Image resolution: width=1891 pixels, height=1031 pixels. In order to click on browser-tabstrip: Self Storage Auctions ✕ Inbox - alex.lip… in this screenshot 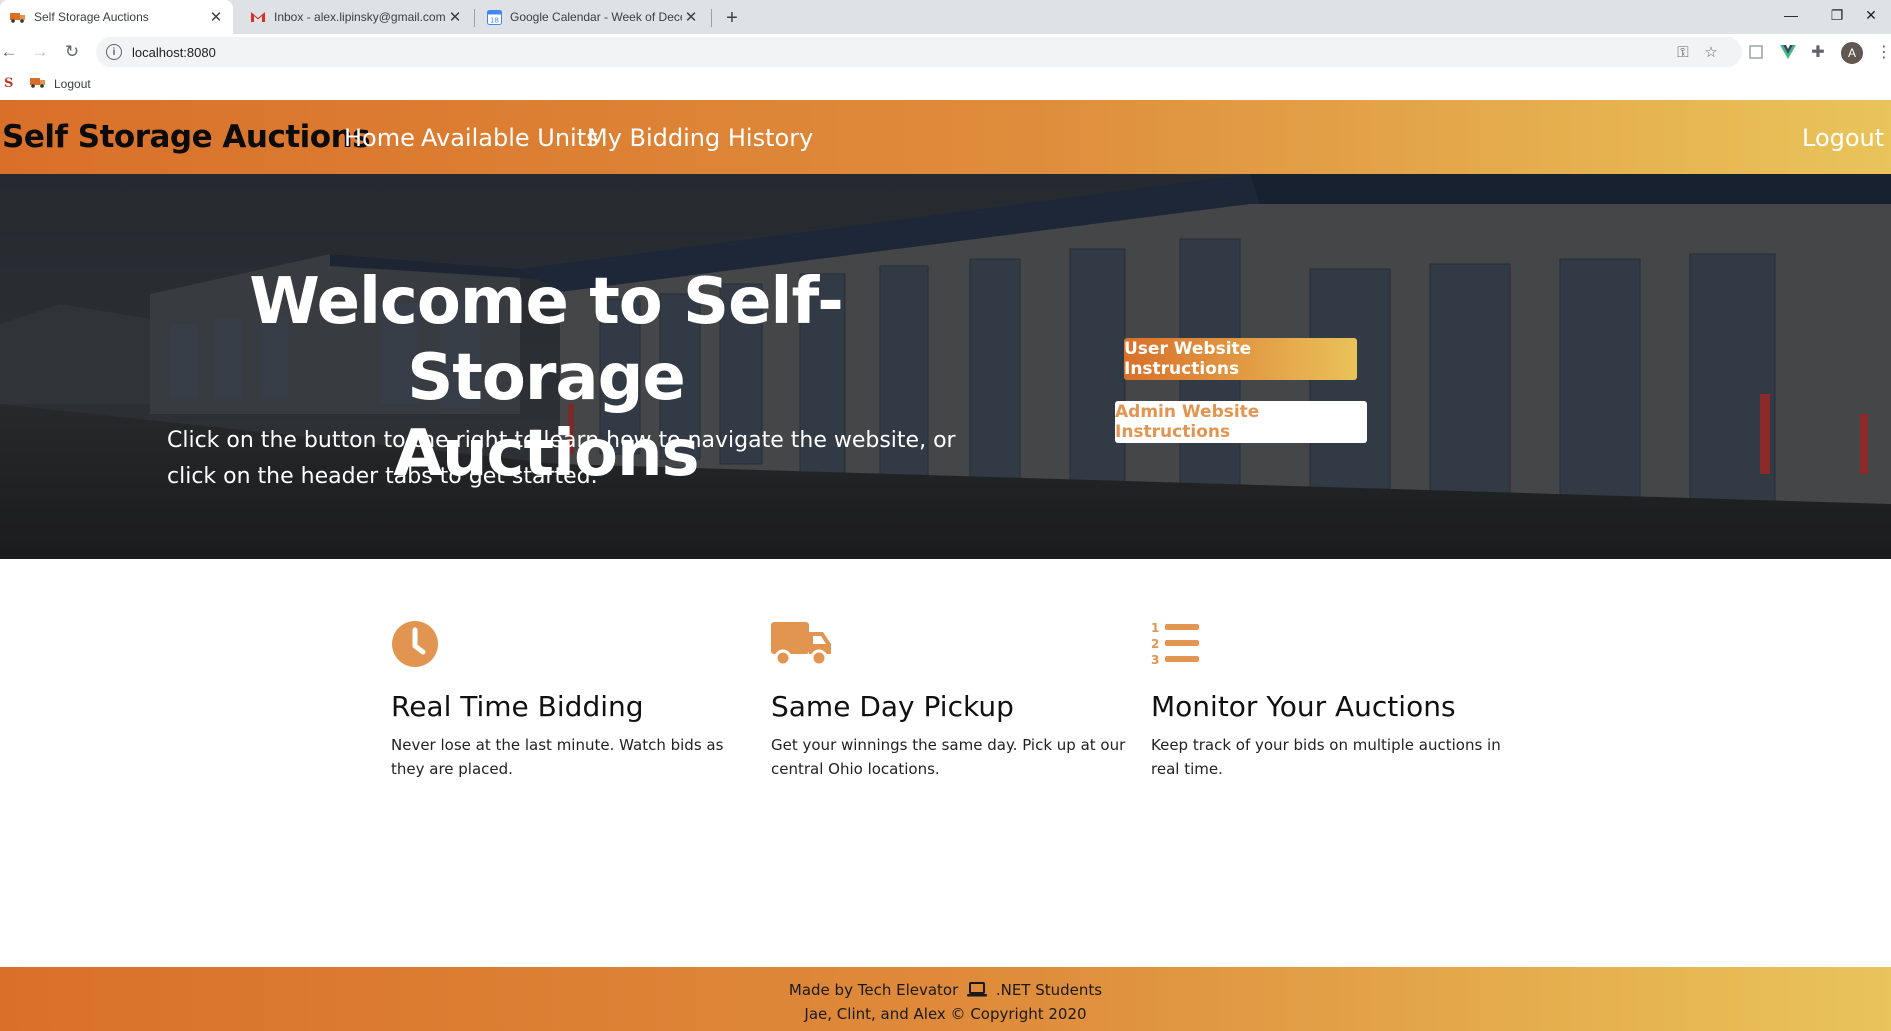, I will do `click(945, 17)`.